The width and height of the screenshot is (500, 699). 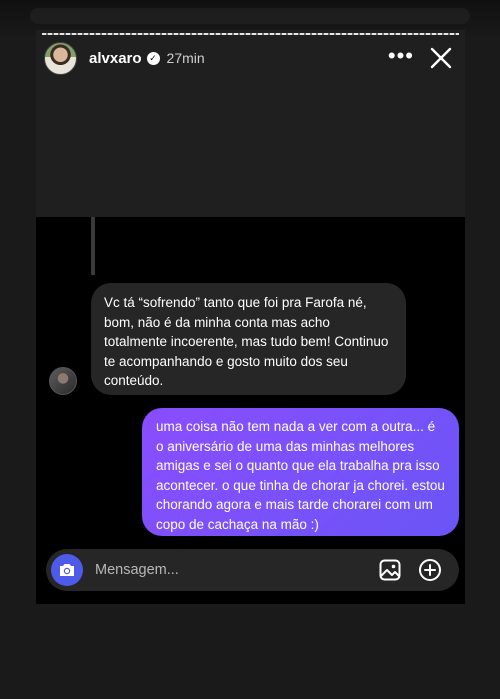 I want to click on camera-button, so click(x=67, y=570).